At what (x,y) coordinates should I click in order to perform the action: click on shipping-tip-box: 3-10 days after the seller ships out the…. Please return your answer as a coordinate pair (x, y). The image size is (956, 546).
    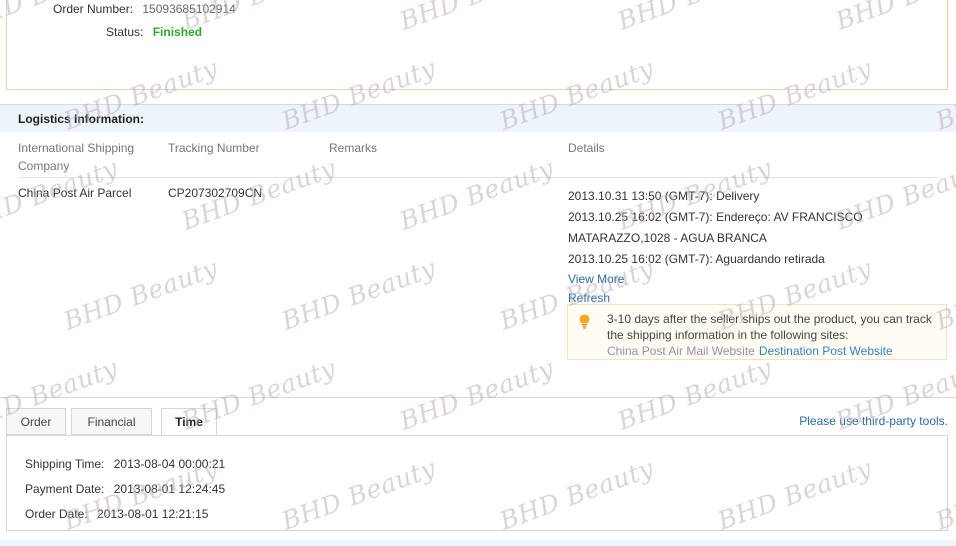
    Looking at the image, I should click on (757, 332).